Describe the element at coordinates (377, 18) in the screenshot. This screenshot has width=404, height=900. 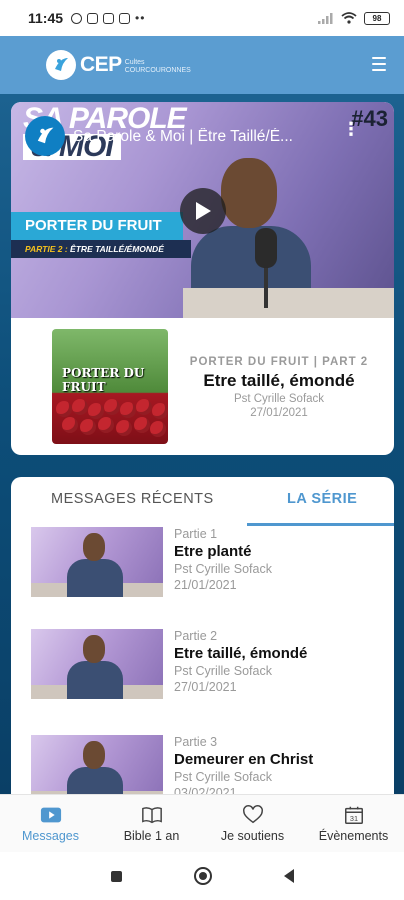
I see `battery-icon: 98` at that location.